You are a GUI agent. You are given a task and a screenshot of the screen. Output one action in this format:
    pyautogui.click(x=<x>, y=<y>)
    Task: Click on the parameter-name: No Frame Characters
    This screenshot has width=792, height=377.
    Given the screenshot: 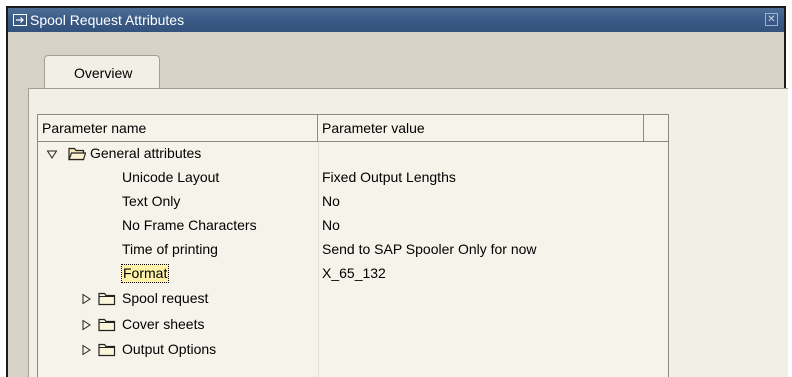 What is the action you would take?
    pyautogui.click(x=189, y=225)
    